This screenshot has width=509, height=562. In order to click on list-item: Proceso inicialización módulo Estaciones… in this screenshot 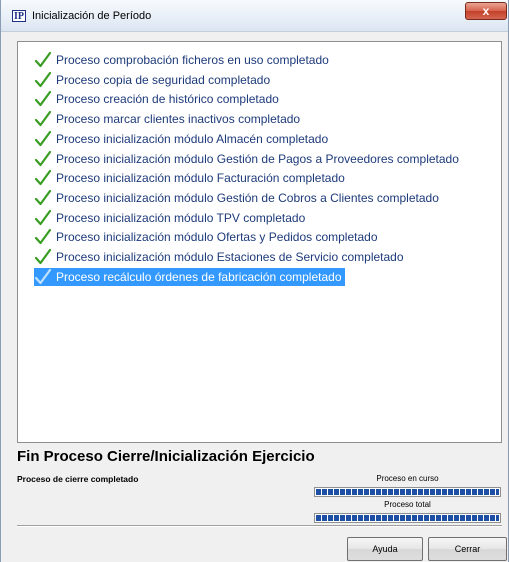, I will do `click(220, 257)`.